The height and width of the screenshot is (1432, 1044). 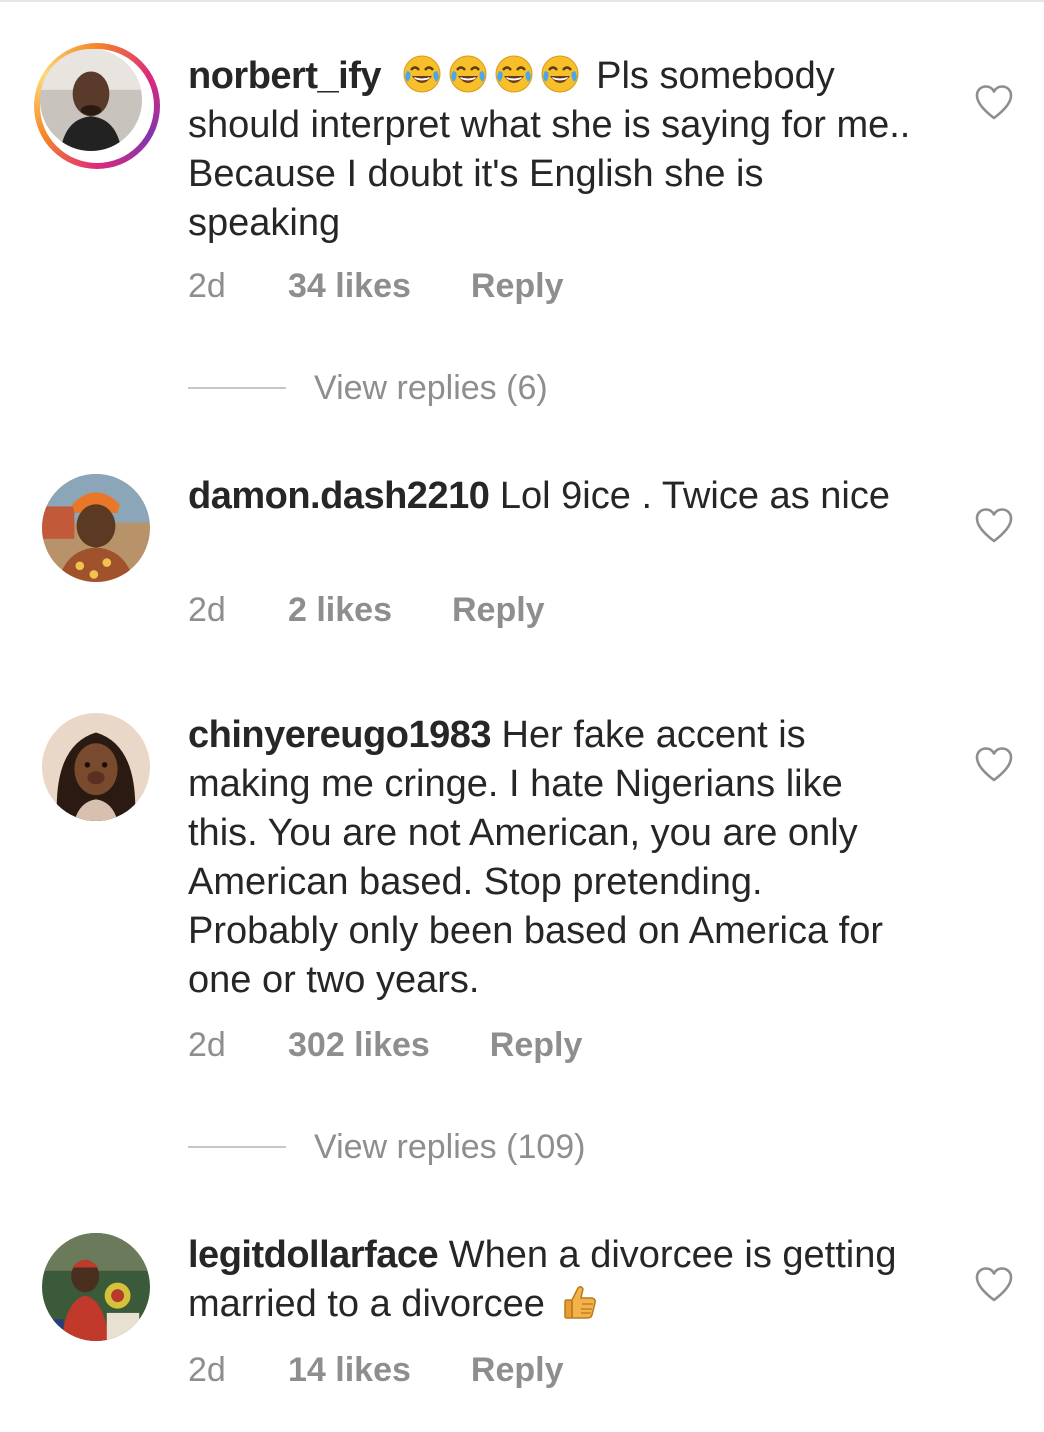 I want to click on thumbs-up-icon, so click(x=580, y=1302).